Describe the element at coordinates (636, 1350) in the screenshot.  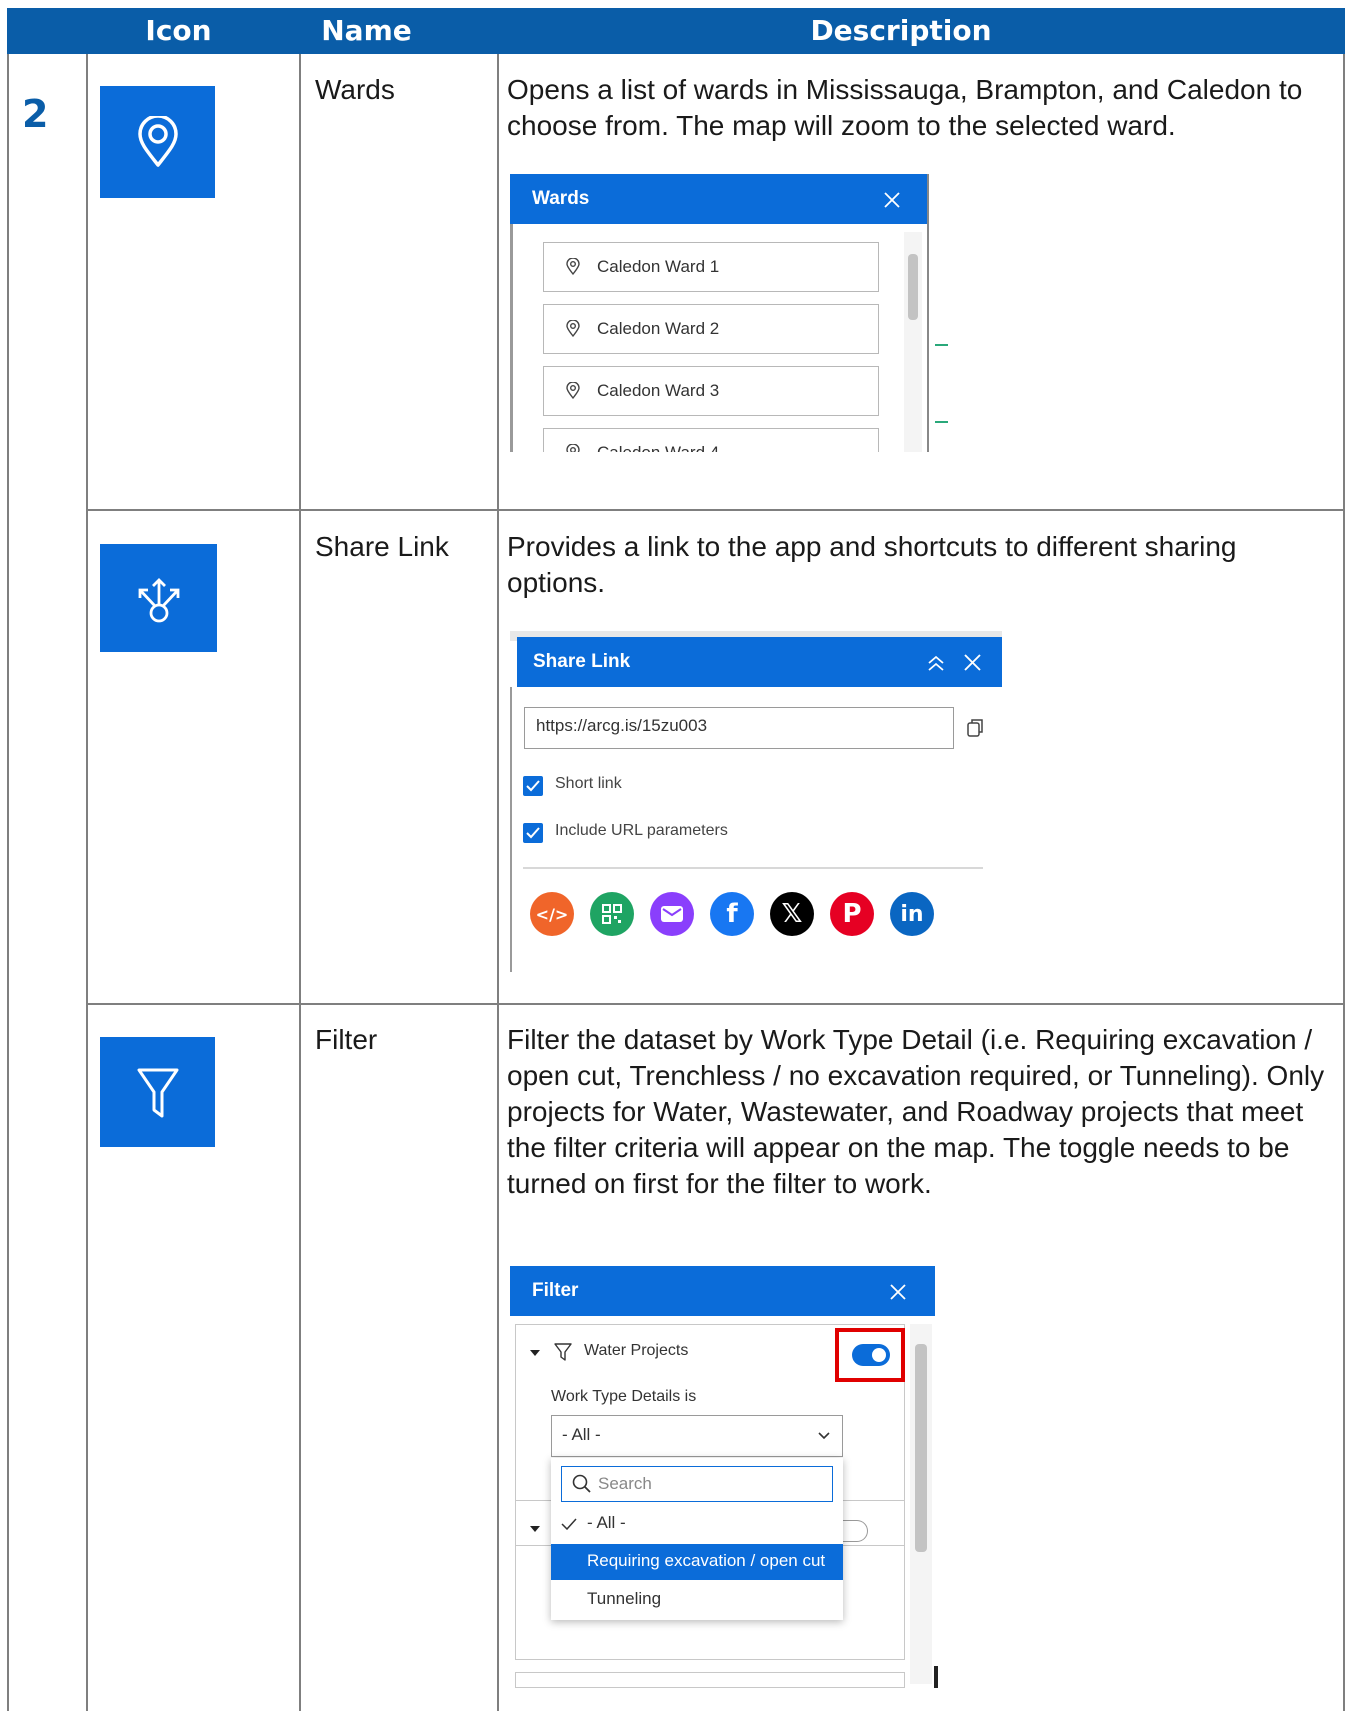
I see `filter-group-label: Water Projects` at that location.